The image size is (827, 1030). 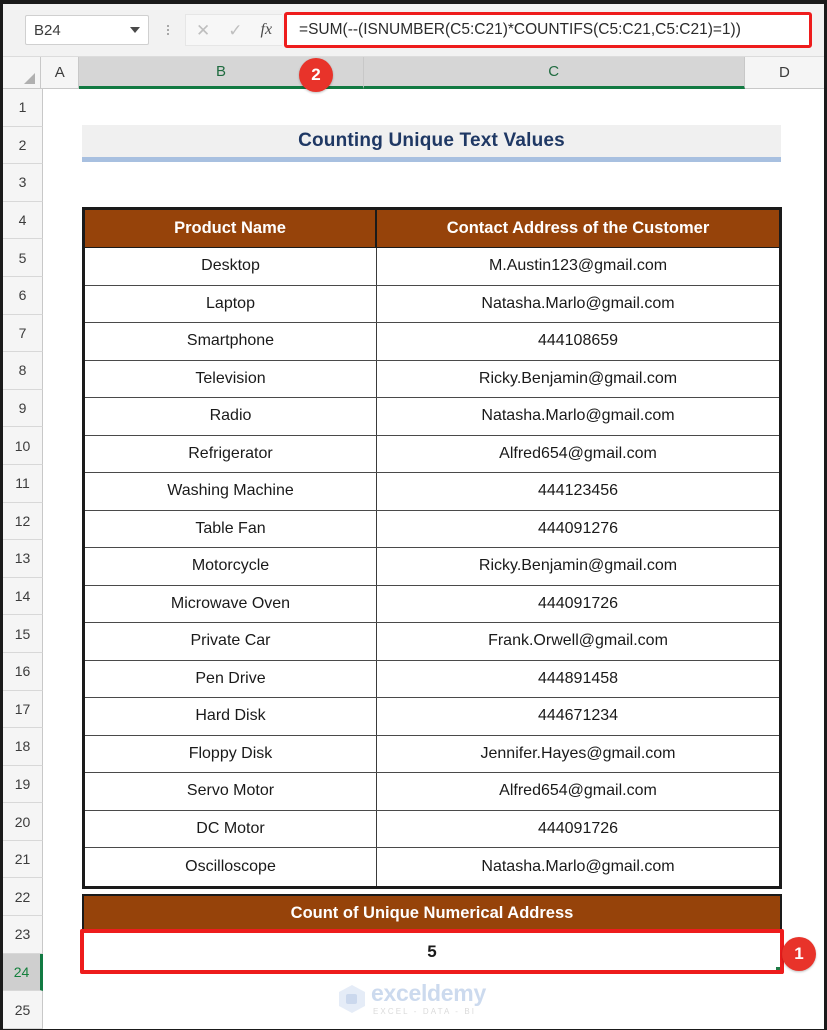 I want to click on cell-contact-address: 444891458, so click(x=578, y=679).